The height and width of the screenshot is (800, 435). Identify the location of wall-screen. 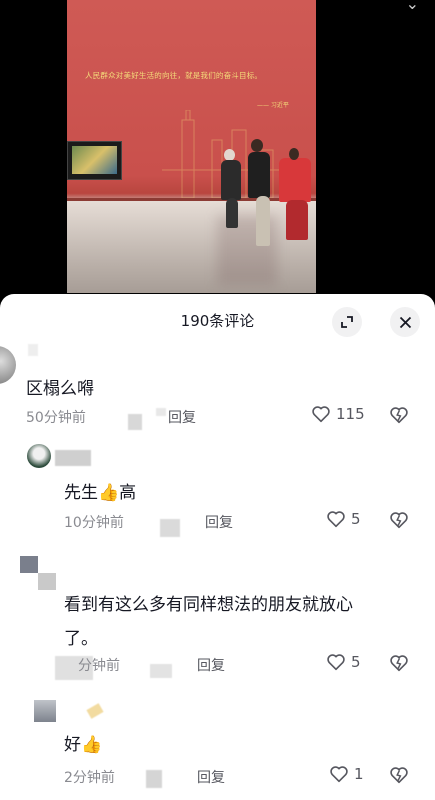
(94, 160).